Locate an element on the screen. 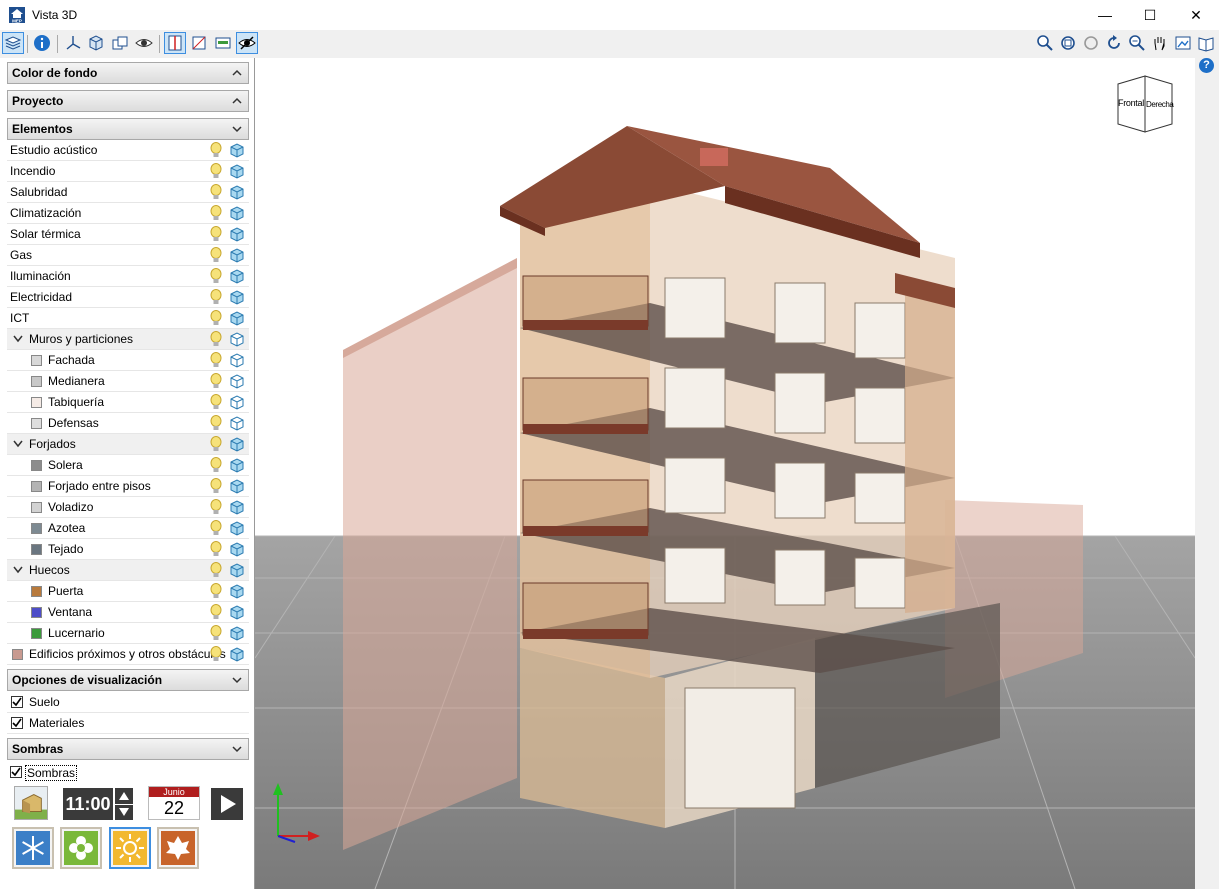  winter-button is located at coordinates (33, 848).